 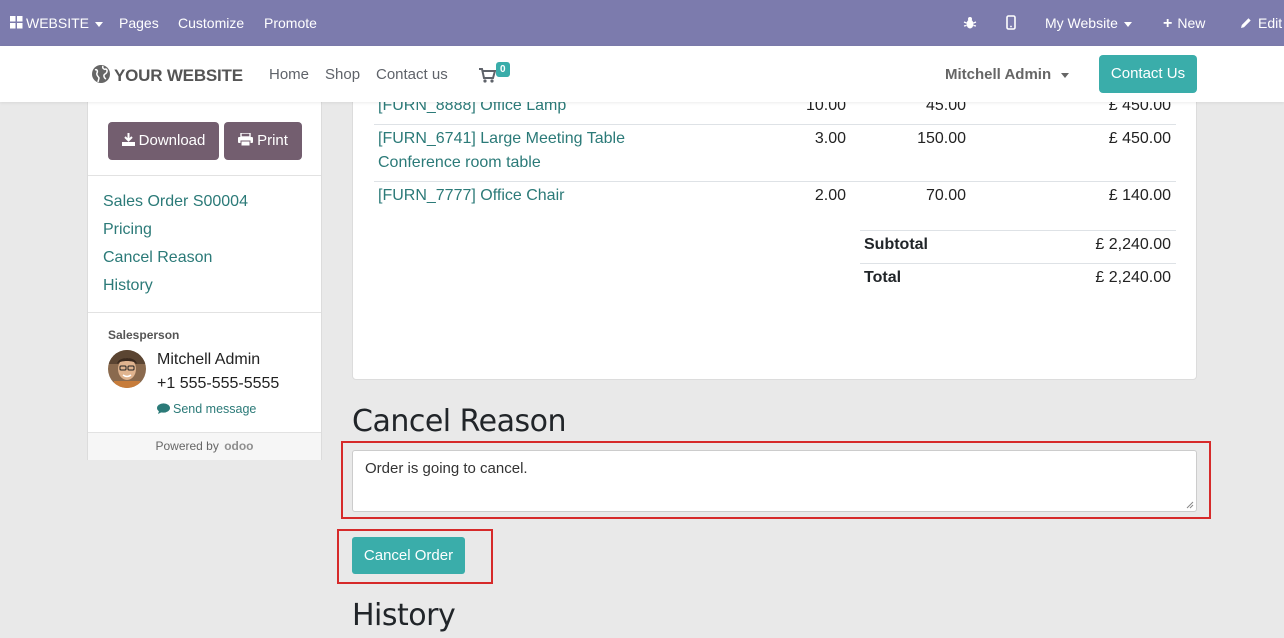 I want to click on order-line-qty-3: 2.00, so click(x=830, y=195).